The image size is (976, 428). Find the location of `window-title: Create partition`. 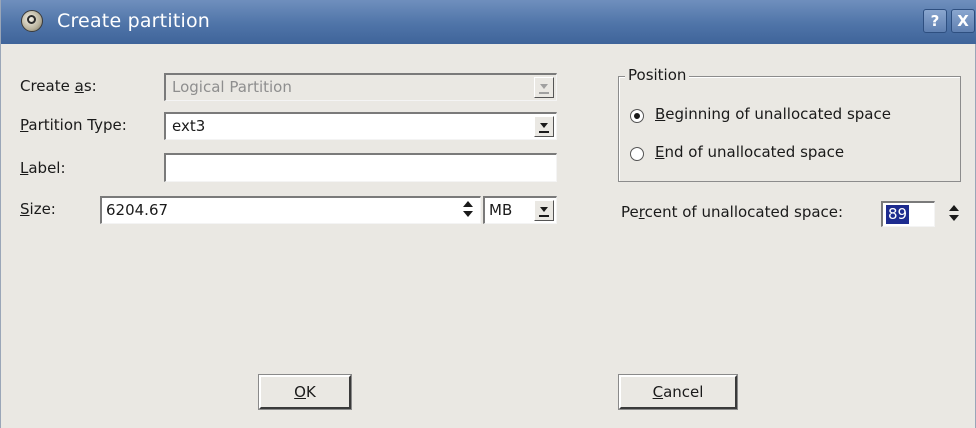

window-title: Create partition is located at coordinates (134, 21).